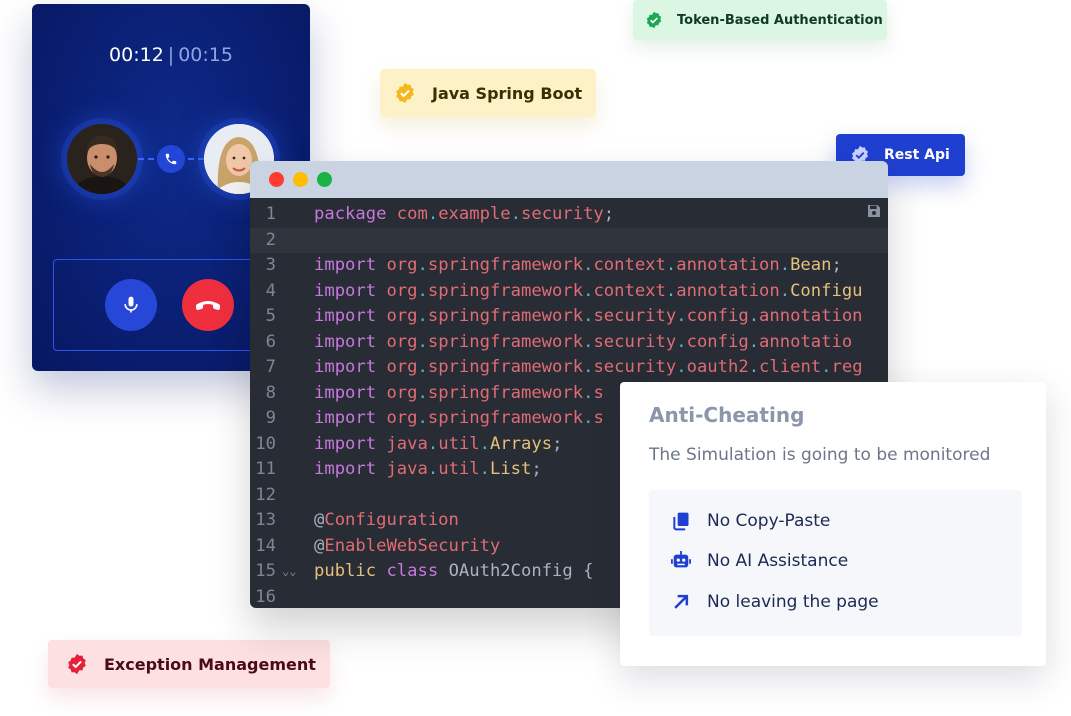  I want to click on rule-label: No Copy-Paste, so click(769, 521).